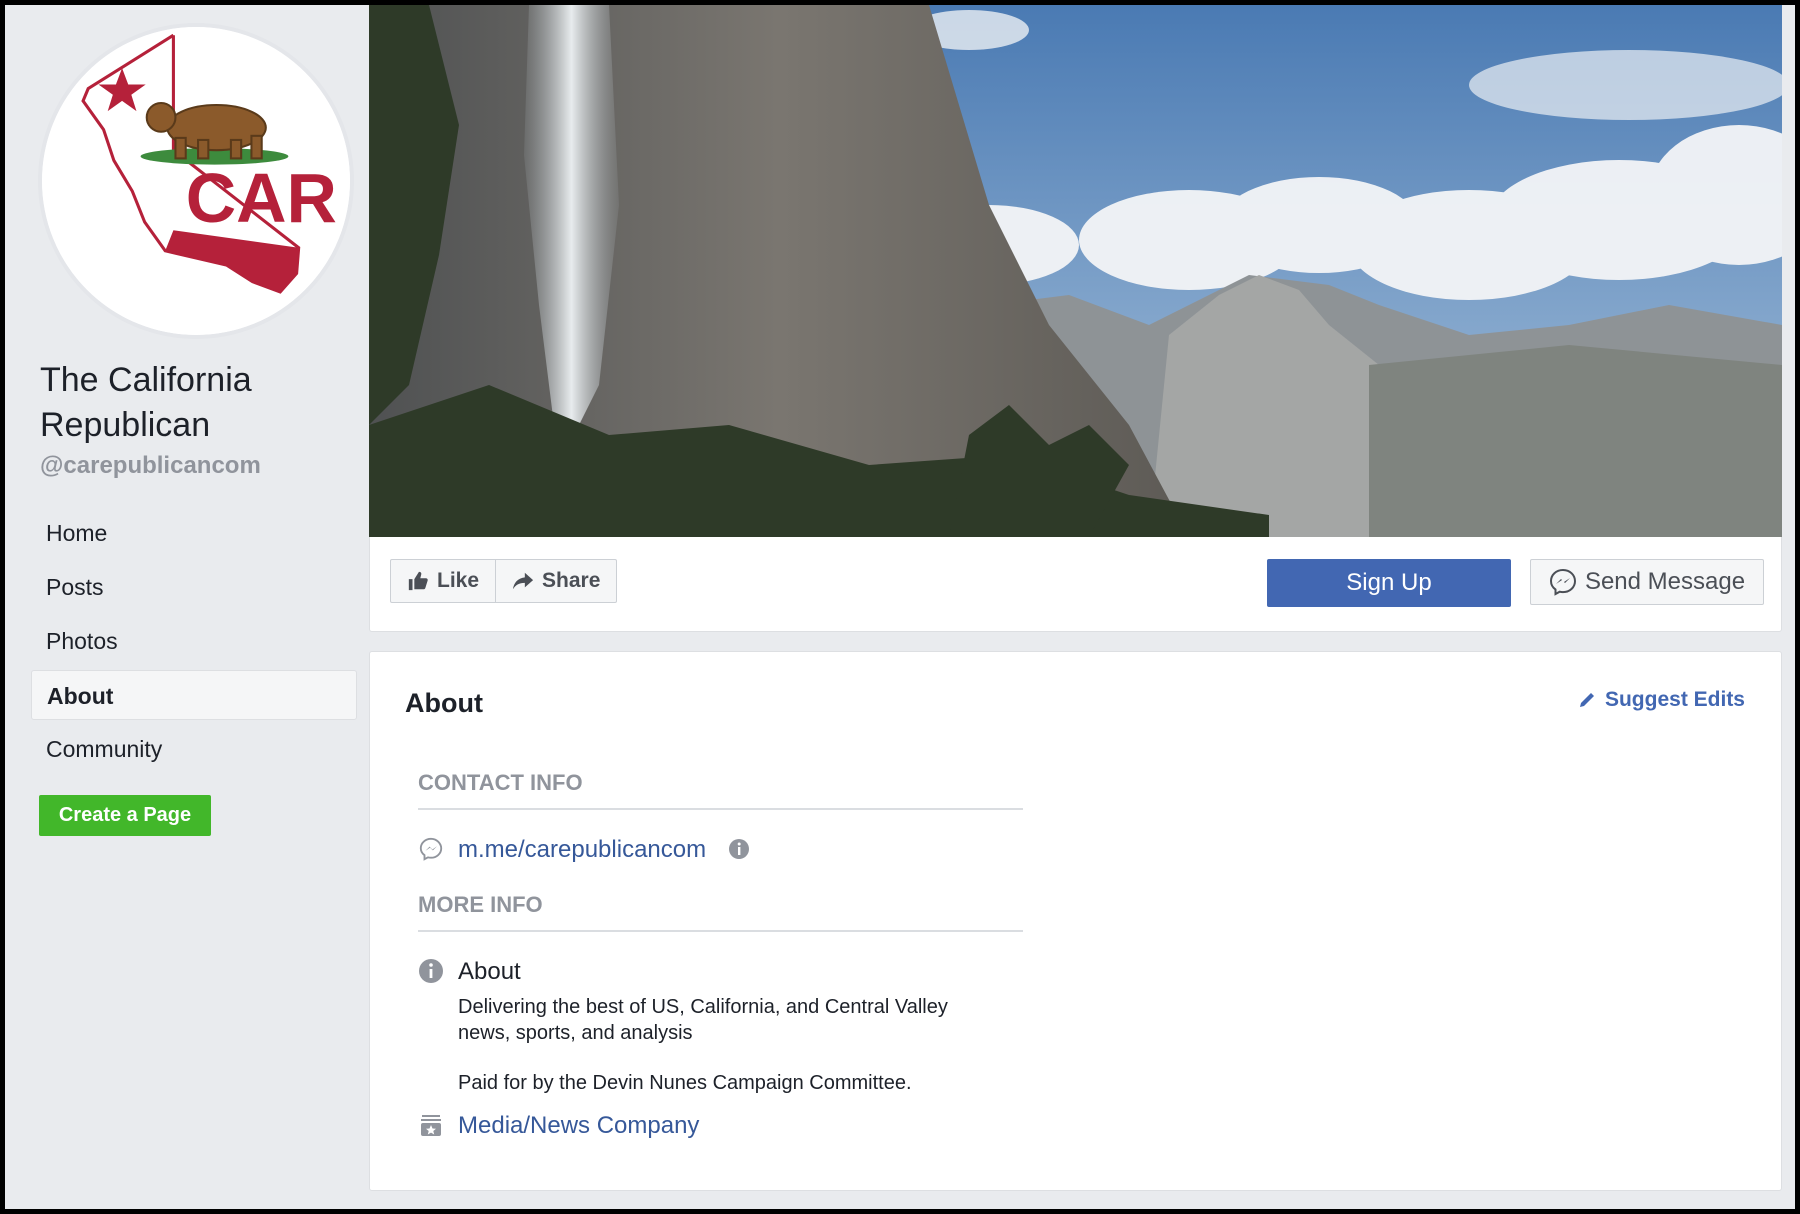 Image resolution: width=1800 pixels, height=1214 pixels. Describe the element at coordinates (418, 581) in the screenshot. I see `like-icon` at that location.